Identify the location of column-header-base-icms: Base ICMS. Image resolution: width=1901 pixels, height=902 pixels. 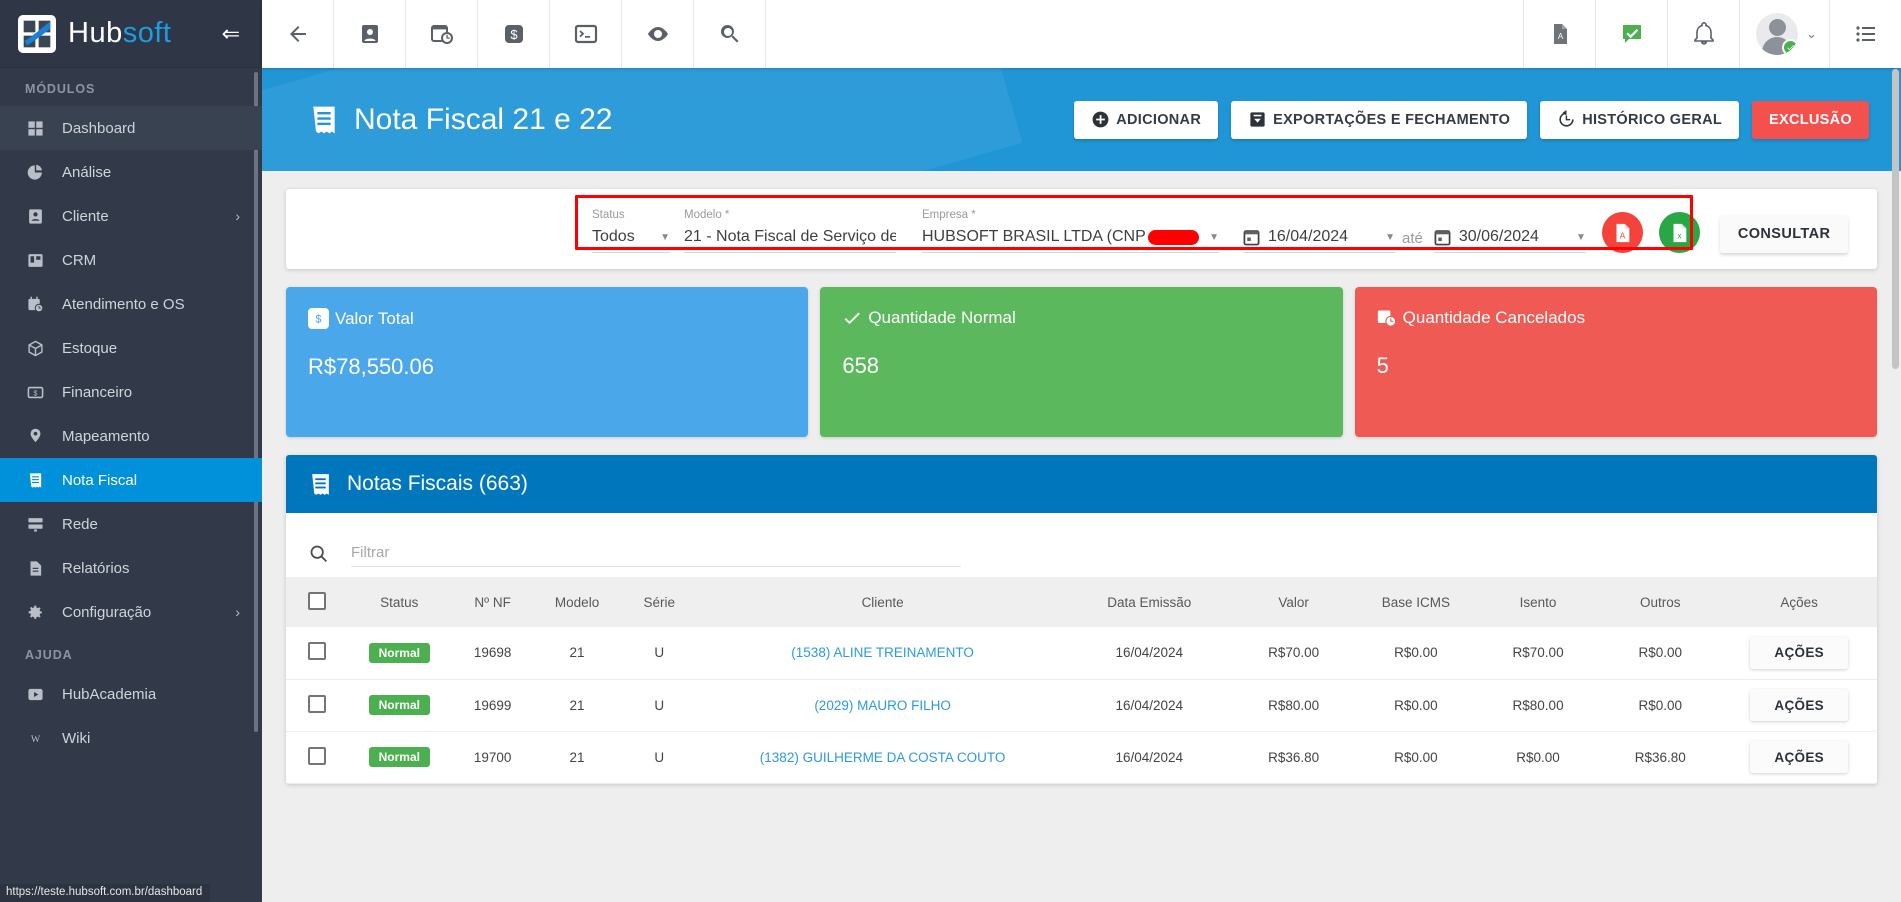
(1416, 602).